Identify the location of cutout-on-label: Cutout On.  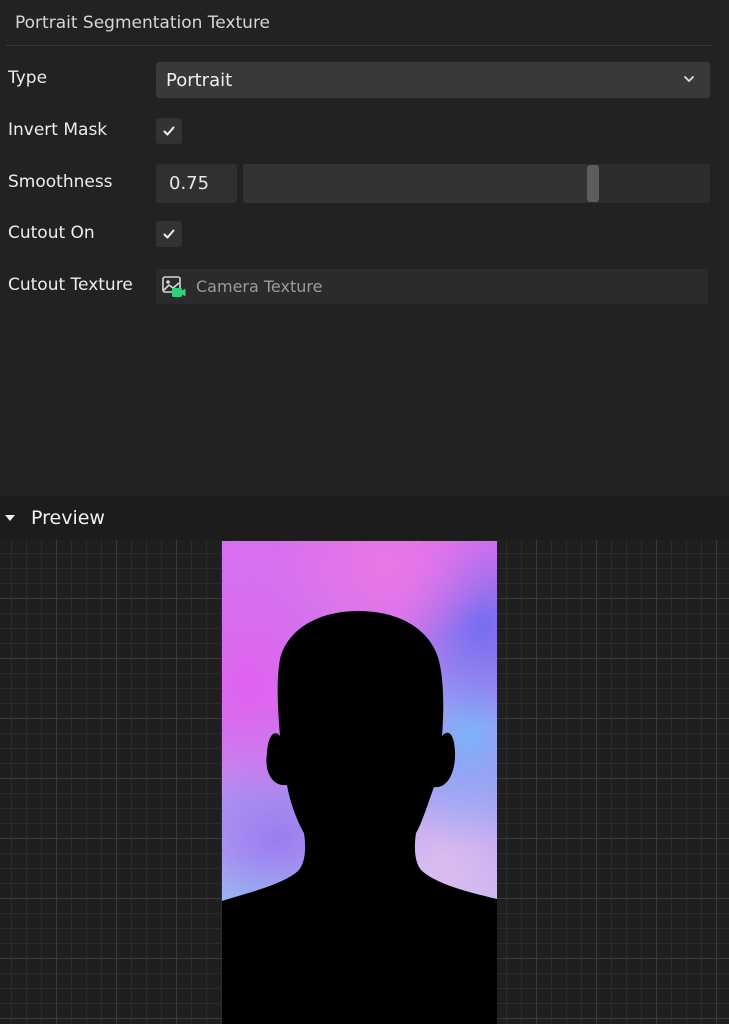
(51, 233).